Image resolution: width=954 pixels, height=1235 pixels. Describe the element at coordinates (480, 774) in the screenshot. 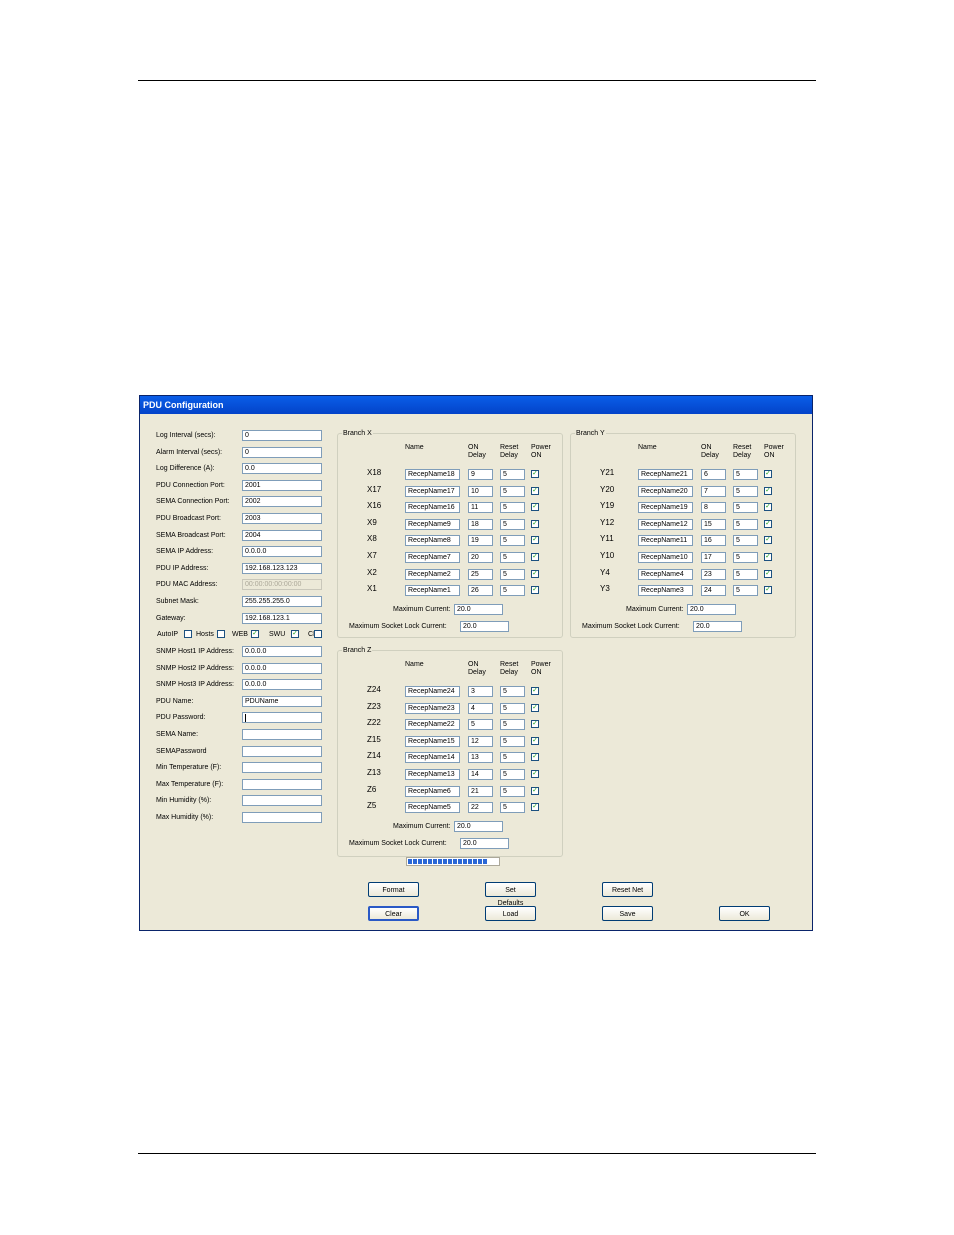

I see `on-delay-field: 14` at that location.